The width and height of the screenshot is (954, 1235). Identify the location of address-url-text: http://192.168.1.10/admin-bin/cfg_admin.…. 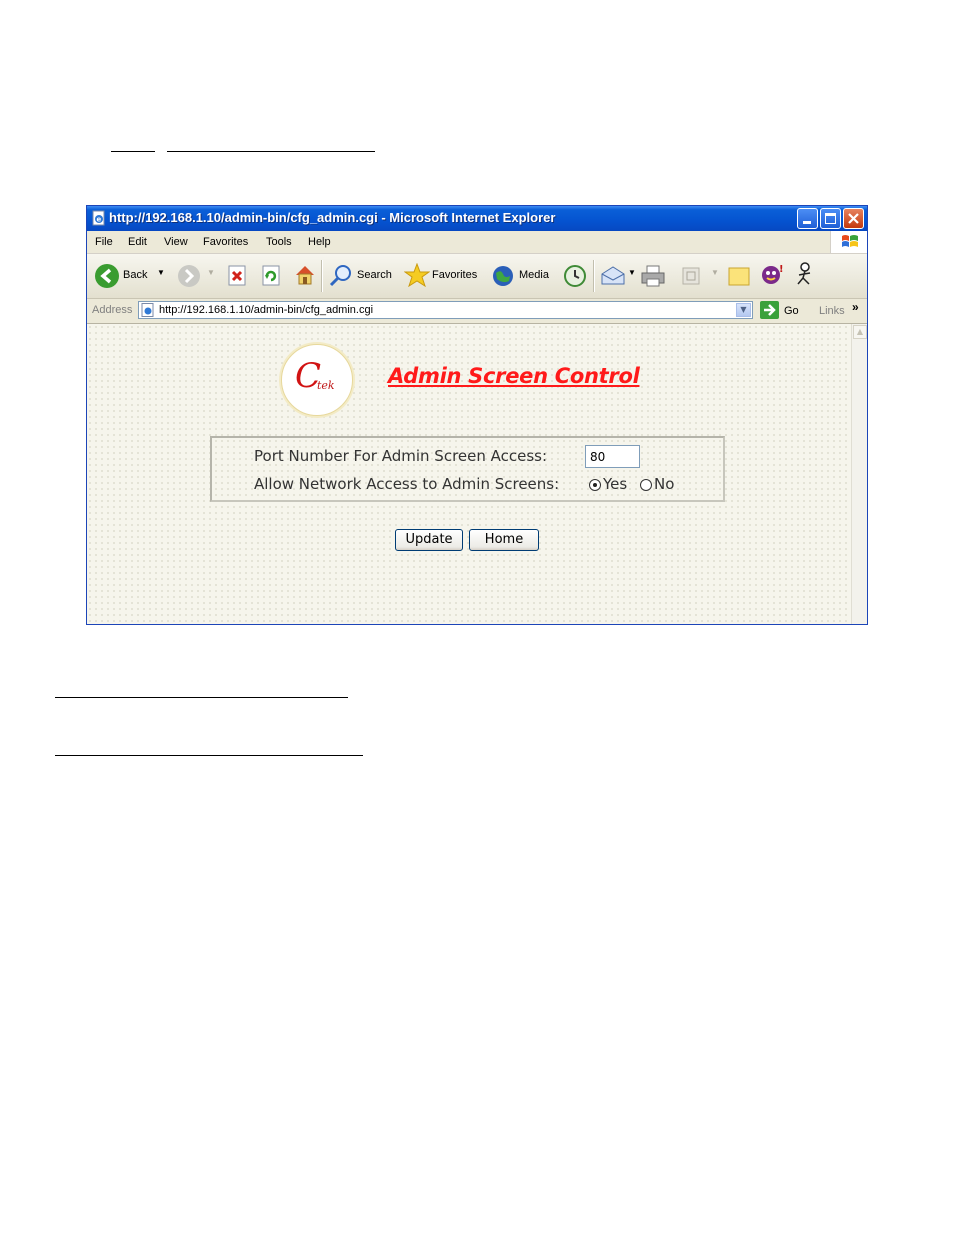
(266, 310).